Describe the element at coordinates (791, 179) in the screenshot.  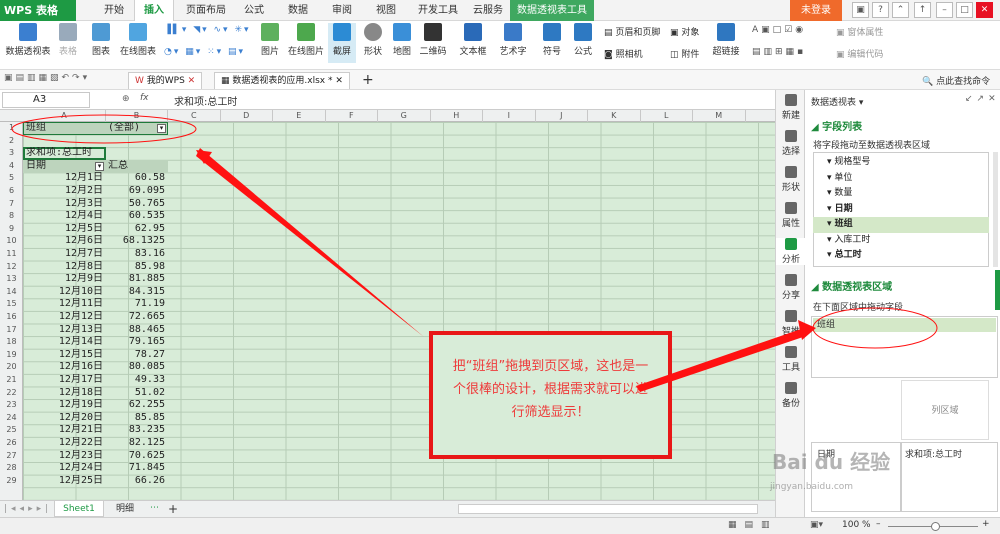
I see `sidebar-tab: 形状` at that location.